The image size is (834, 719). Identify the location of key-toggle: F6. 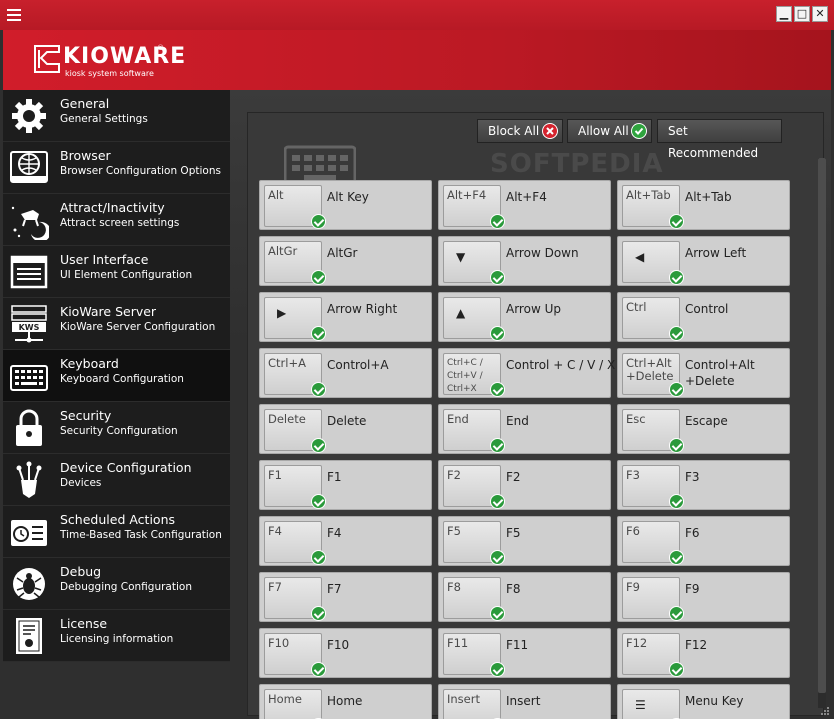
(653, 543).